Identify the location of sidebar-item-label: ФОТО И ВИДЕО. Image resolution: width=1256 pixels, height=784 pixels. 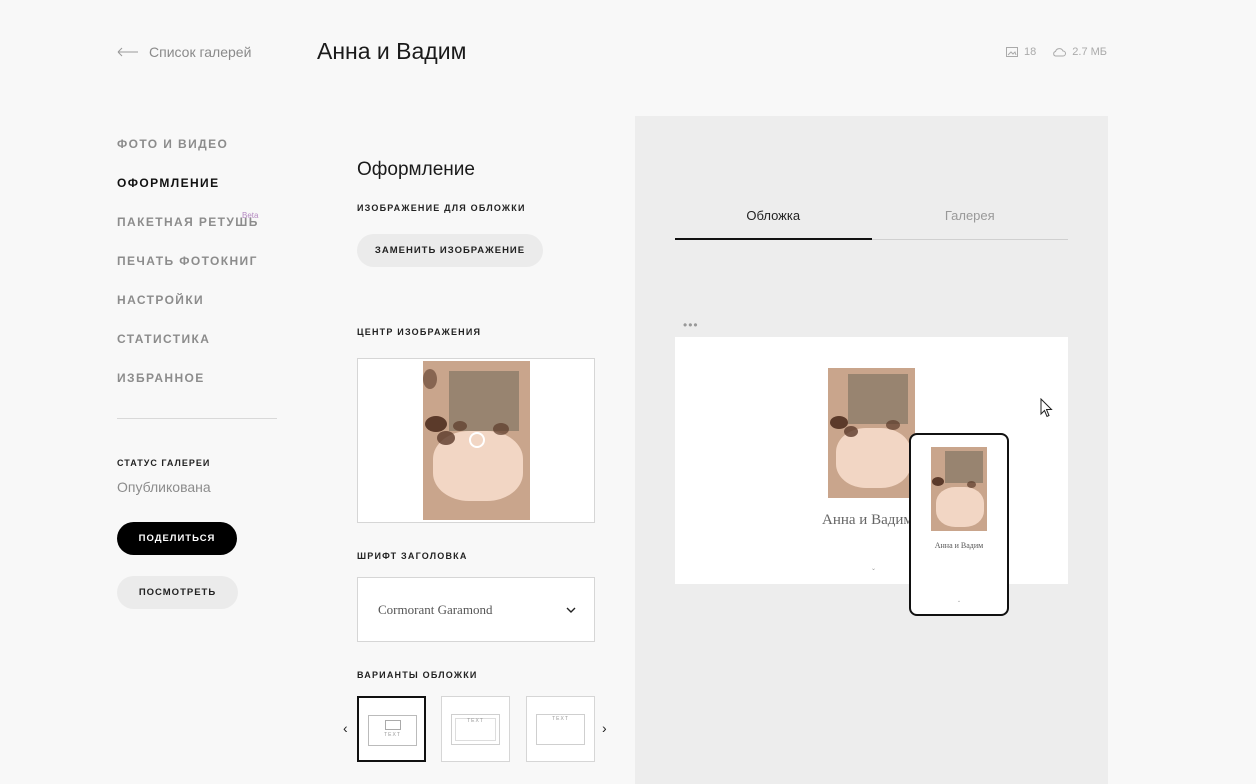
(173, 144).